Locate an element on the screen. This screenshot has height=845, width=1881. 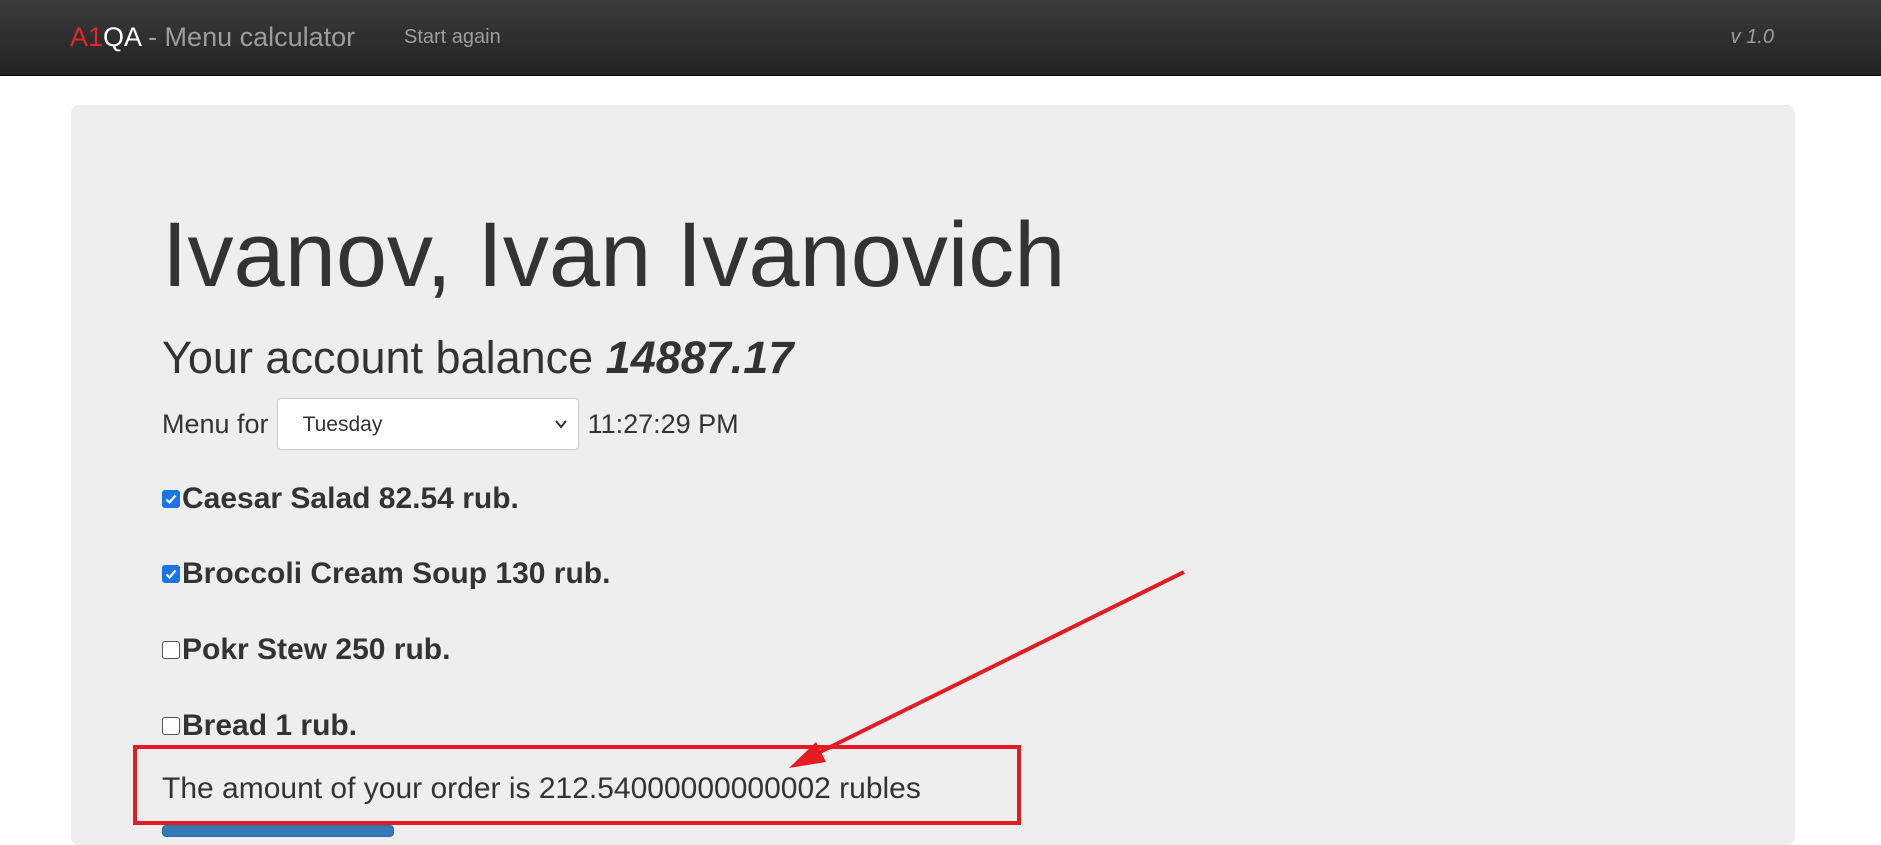
dish-item: Pokr Stew 250 rub. is located at coordinates (306, 650).